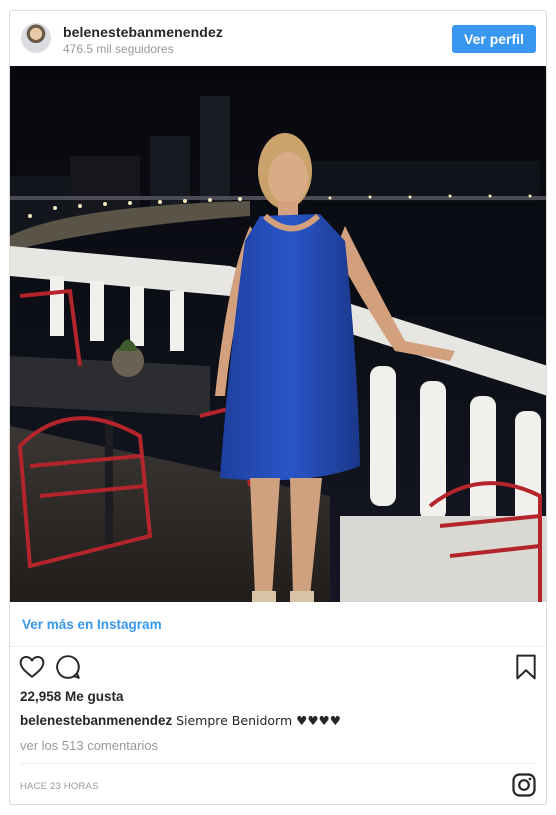 Image resolution: width=556 pixels, height=815 pixels. Describe the element at coordinates (143, 32) in the screenshot. I see `username: belenestebanmenendez` at that location.